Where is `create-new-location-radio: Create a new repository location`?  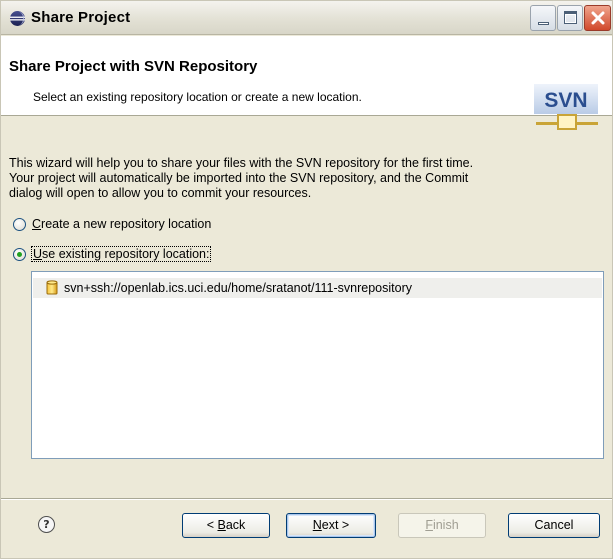 create-new-location-radio: Create a new repository location is located at coordinates (112, 224).